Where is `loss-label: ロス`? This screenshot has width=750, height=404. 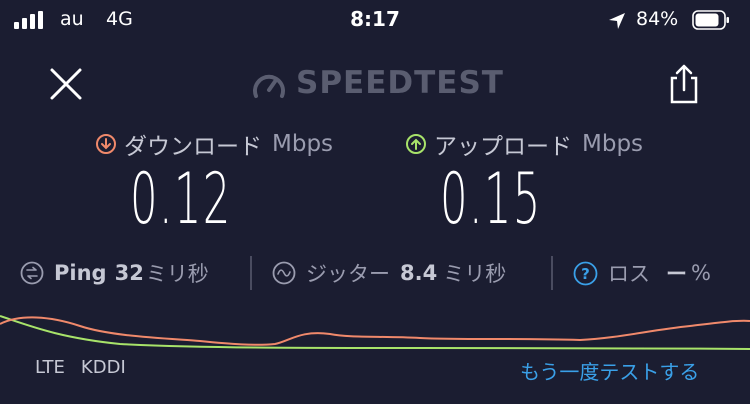
loss-label: ロス is located at coordinates (629, 274).